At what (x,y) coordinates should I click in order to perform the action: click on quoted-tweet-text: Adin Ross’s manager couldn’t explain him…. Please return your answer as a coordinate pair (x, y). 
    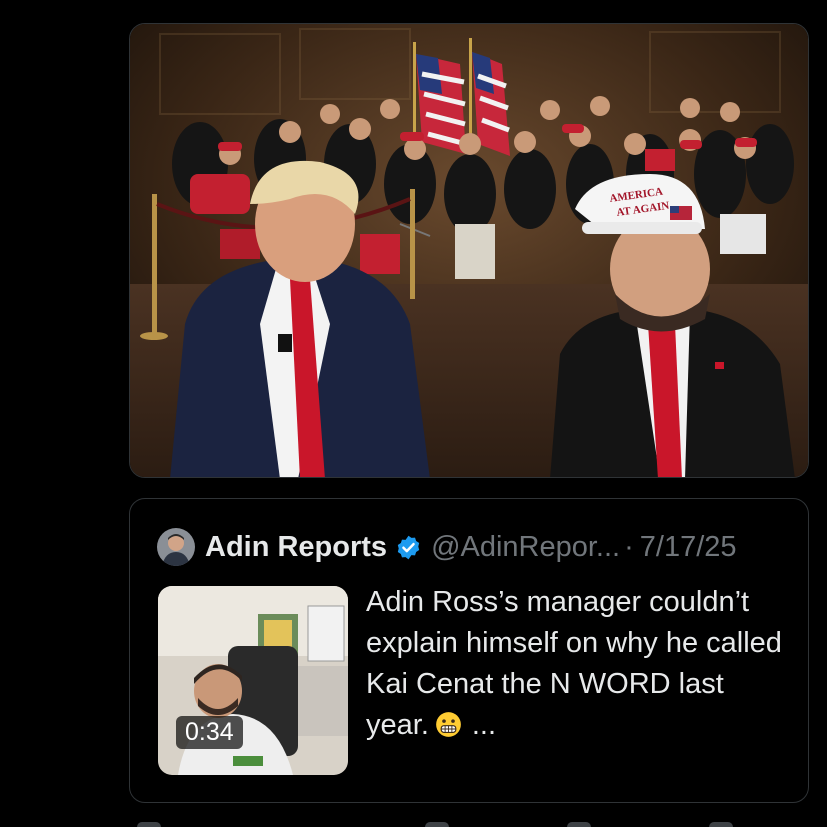
    Looking at the image, I should click on (576, 664).